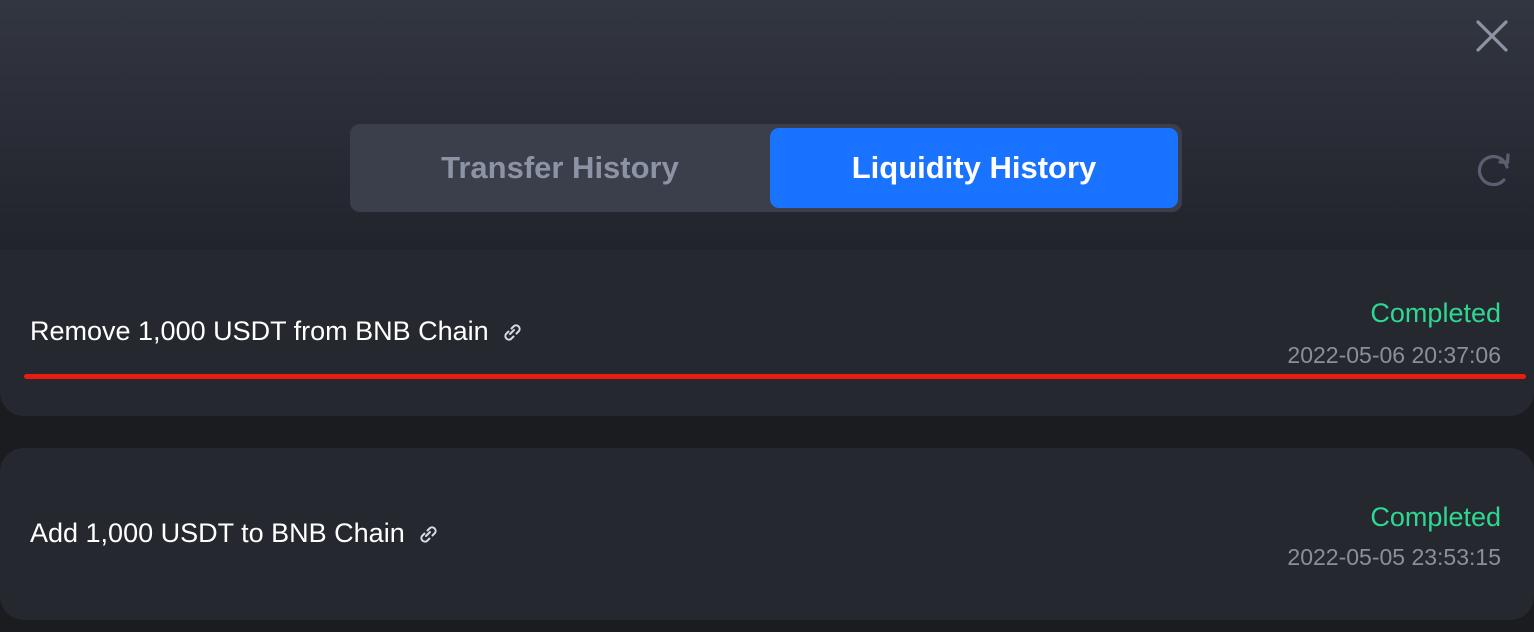 This screenshot has height=632, width=1534. Describe the element at coordinates (775, 376) in the screenshot. I see `highlight-underline` at that location.